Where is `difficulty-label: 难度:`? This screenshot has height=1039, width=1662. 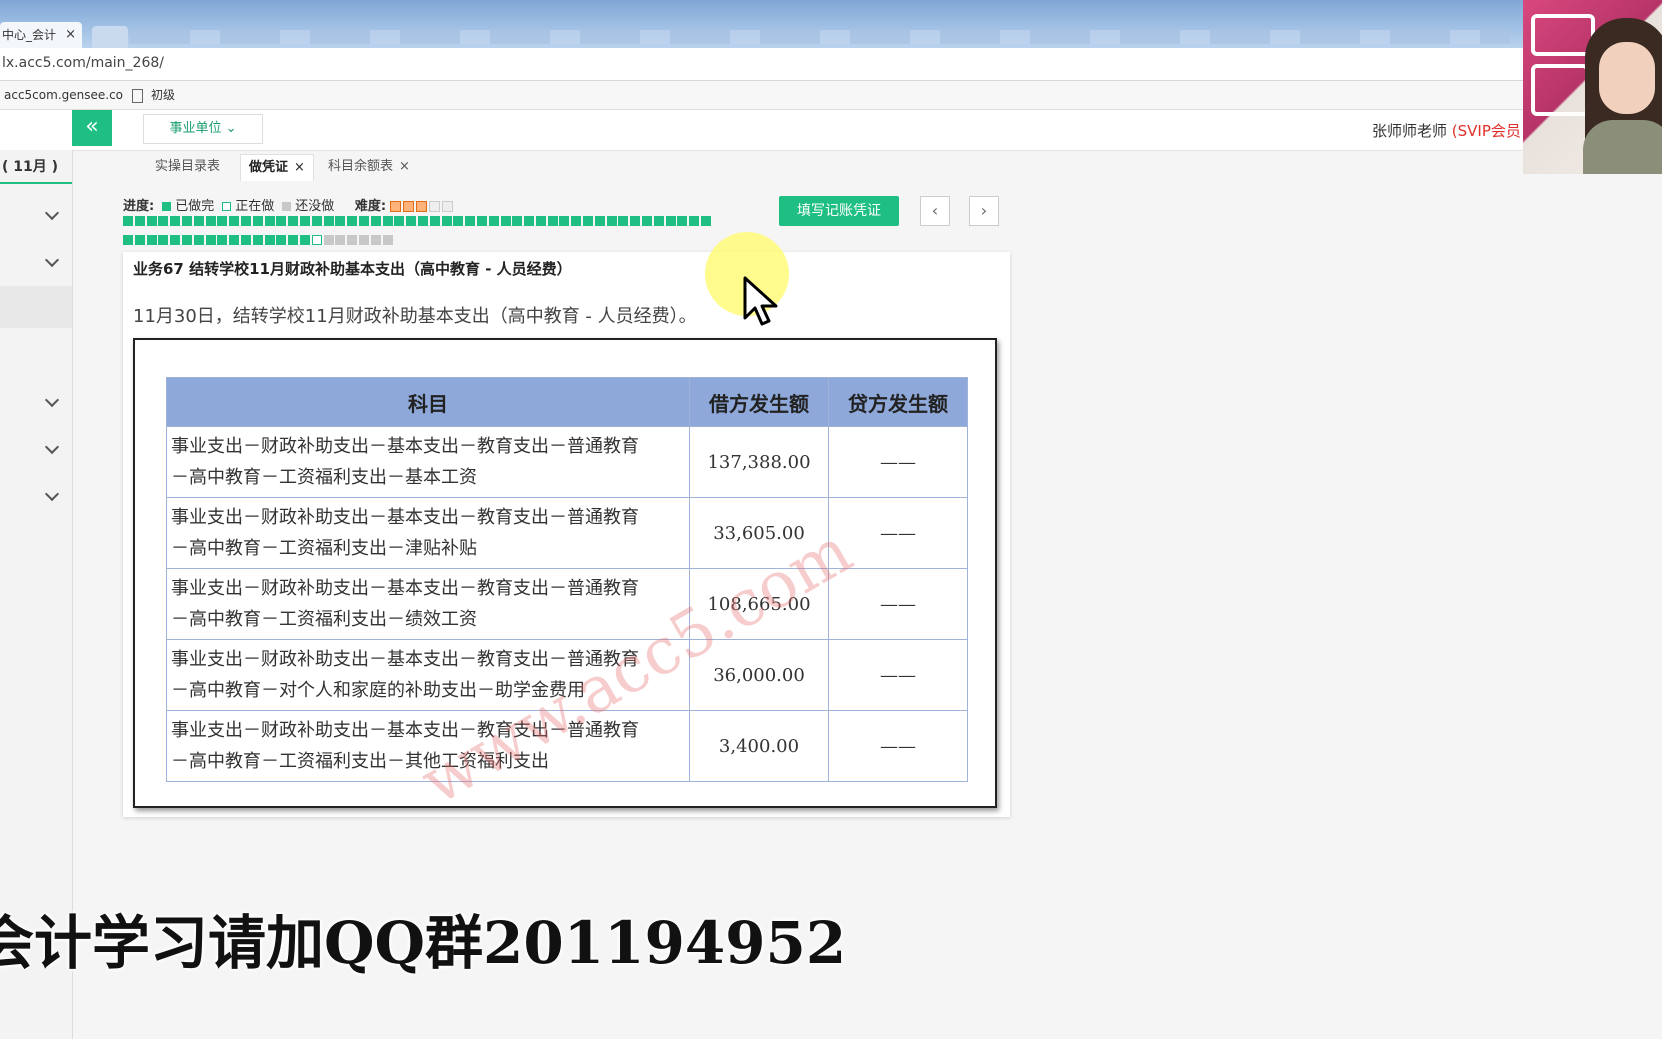
difficulty-label: 难度: is located at coordinates (370, 206).